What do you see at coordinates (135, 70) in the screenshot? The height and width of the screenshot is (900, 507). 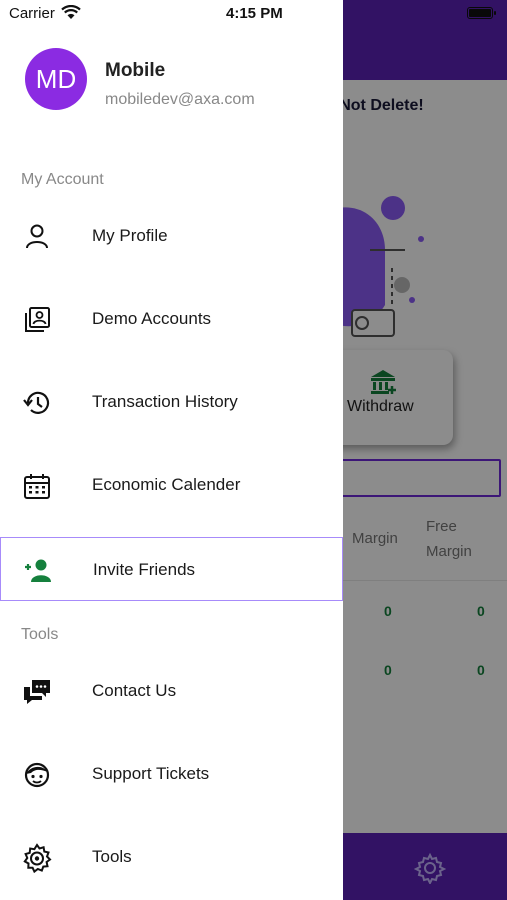 I see `user-name: Mobile` at bounding box center [135, 70].